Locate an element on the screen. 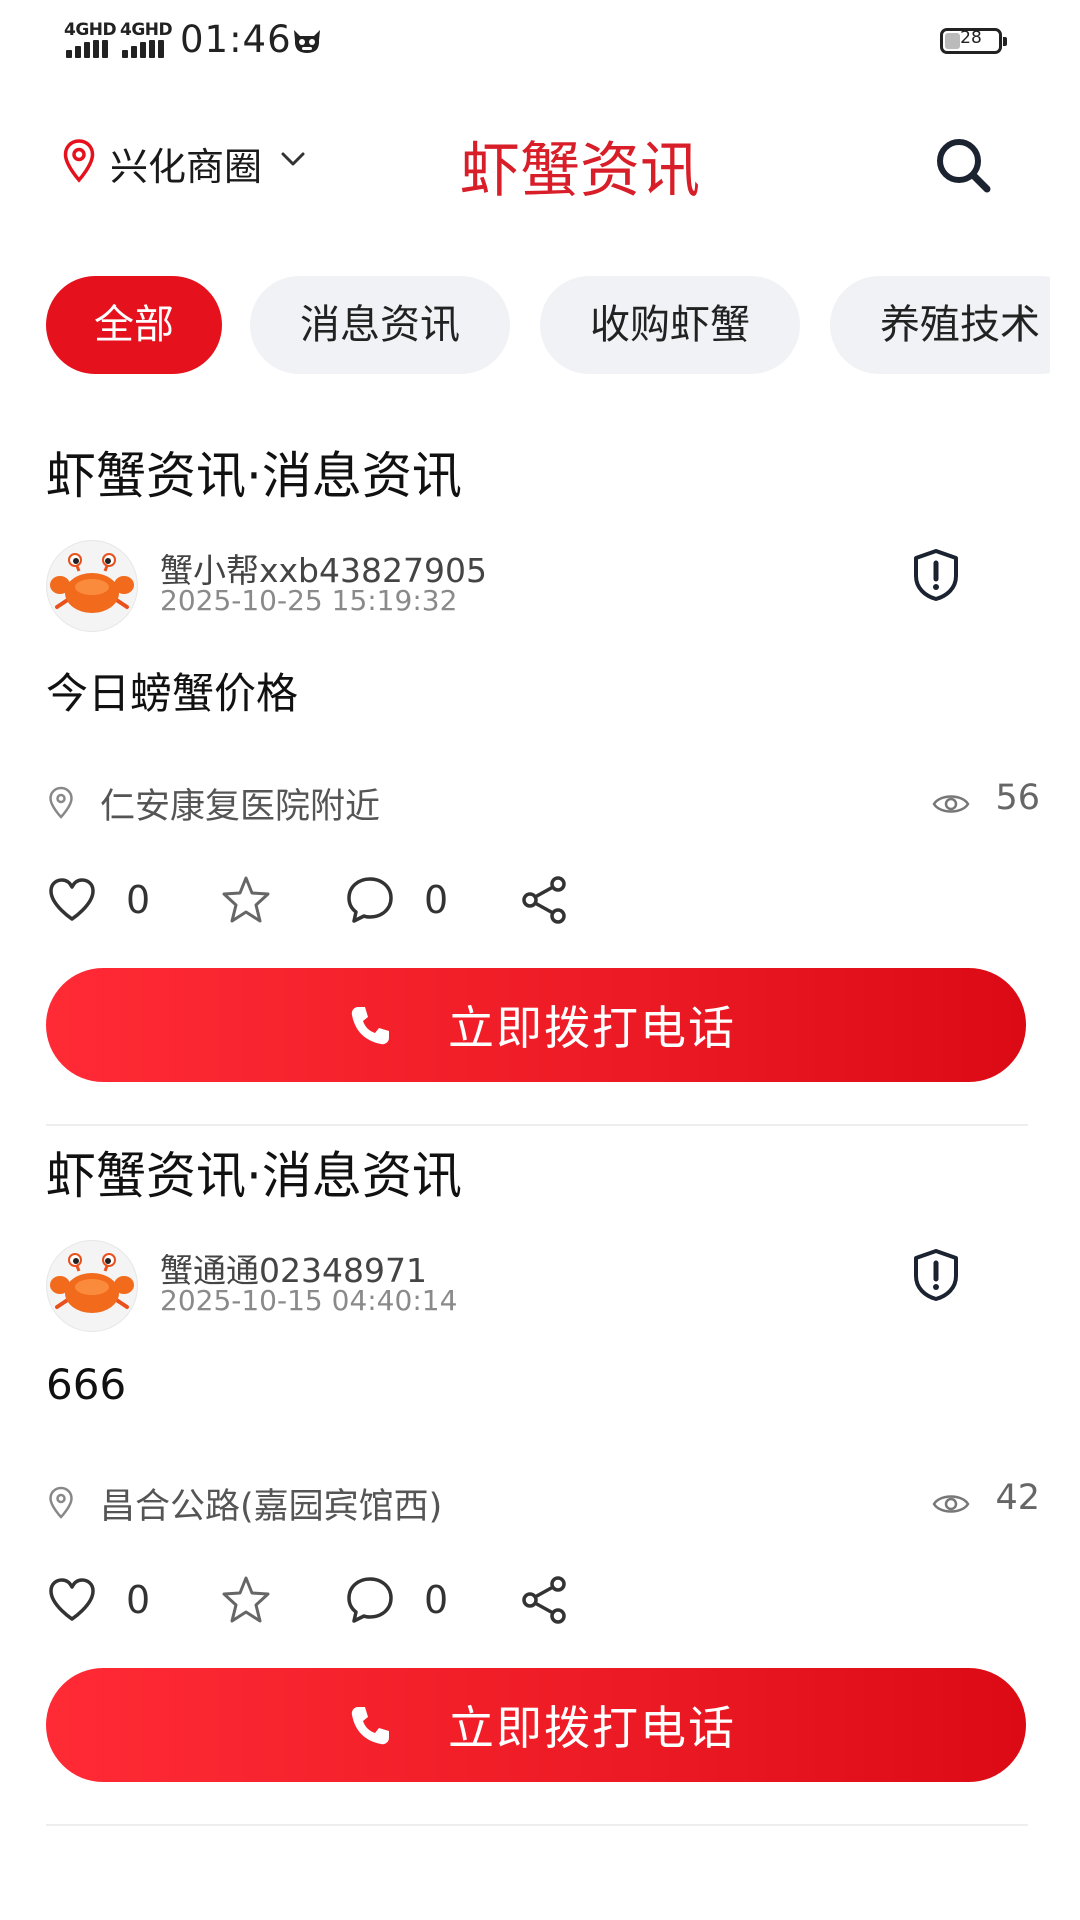 This screenshot has height=1920, width=1080. view-count: 42 is located at coordinates (1017, 1498).